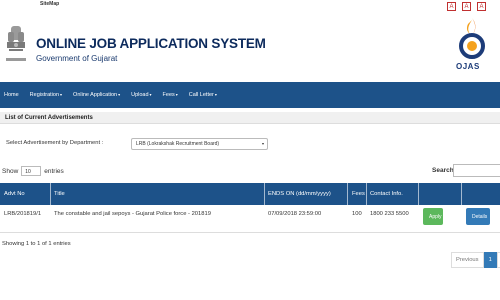 Image resolution: width=500 pixels, height=300 pixels. I want to click on ojas-logo-text: OJAS, so click(468, 66).